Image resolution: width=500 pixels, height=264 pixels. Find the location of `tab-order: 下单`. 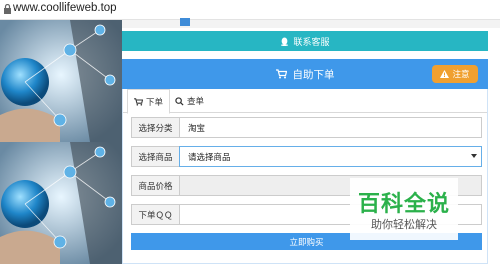

tab-order: 下单 is located at coordinates (149, 101).